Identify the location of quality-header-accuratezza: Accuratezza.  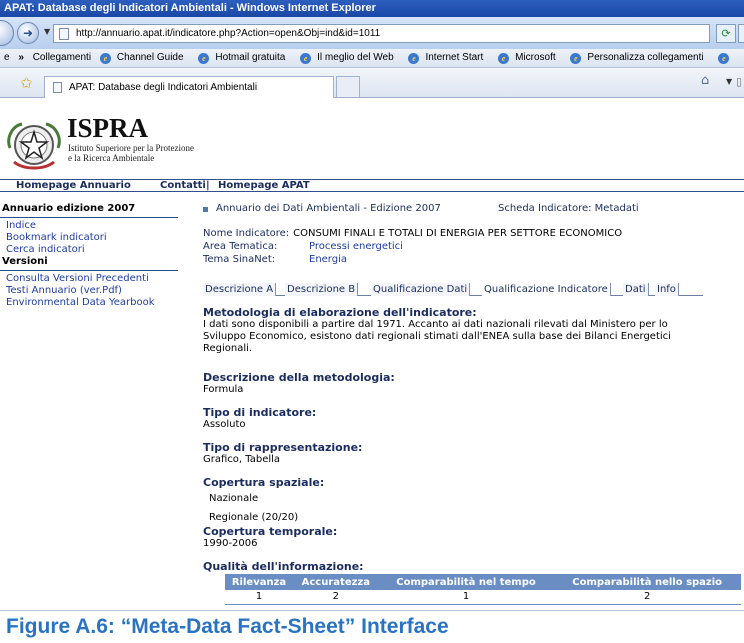
(336, 582).